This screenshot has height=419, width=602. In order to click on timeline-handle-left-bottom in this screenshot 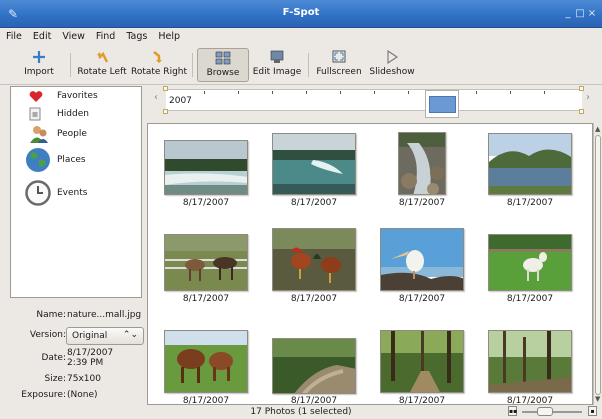, I will do `click(165, 111)`.